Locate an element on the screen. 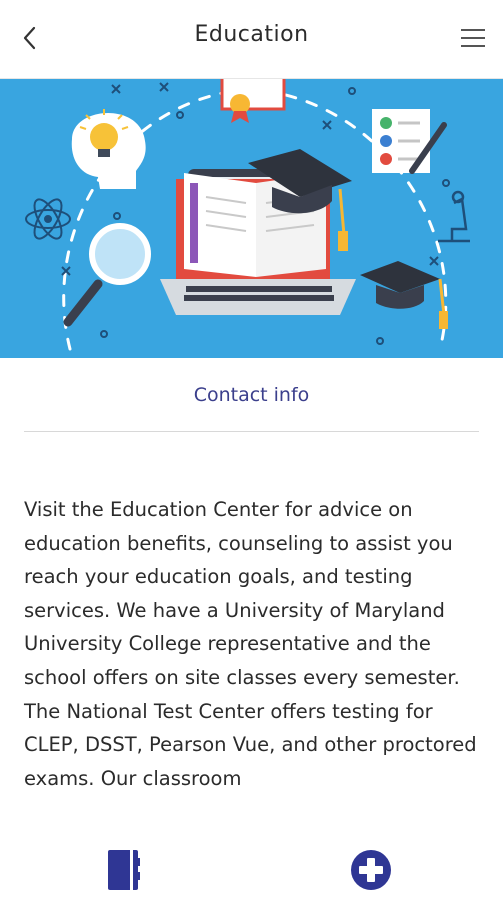 The image size is (503, 900). magnifier-icon is located at coordinates (107, 275).